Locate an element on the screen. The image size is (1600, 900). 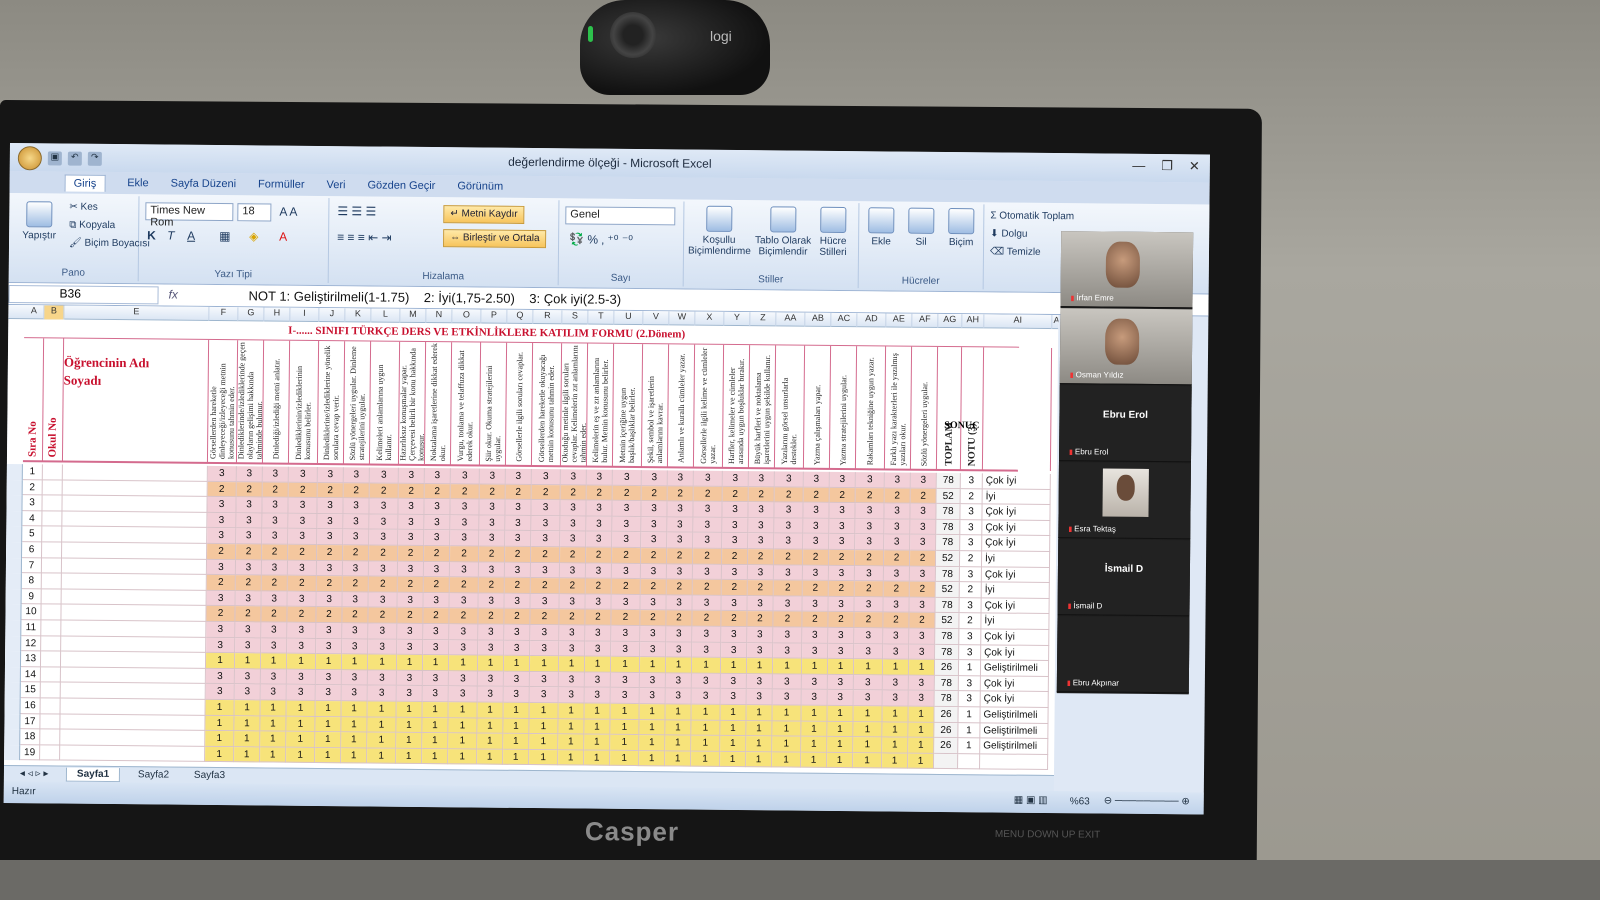
result-cell: Geliştirilmeli is located at coordinates (1014, 746).